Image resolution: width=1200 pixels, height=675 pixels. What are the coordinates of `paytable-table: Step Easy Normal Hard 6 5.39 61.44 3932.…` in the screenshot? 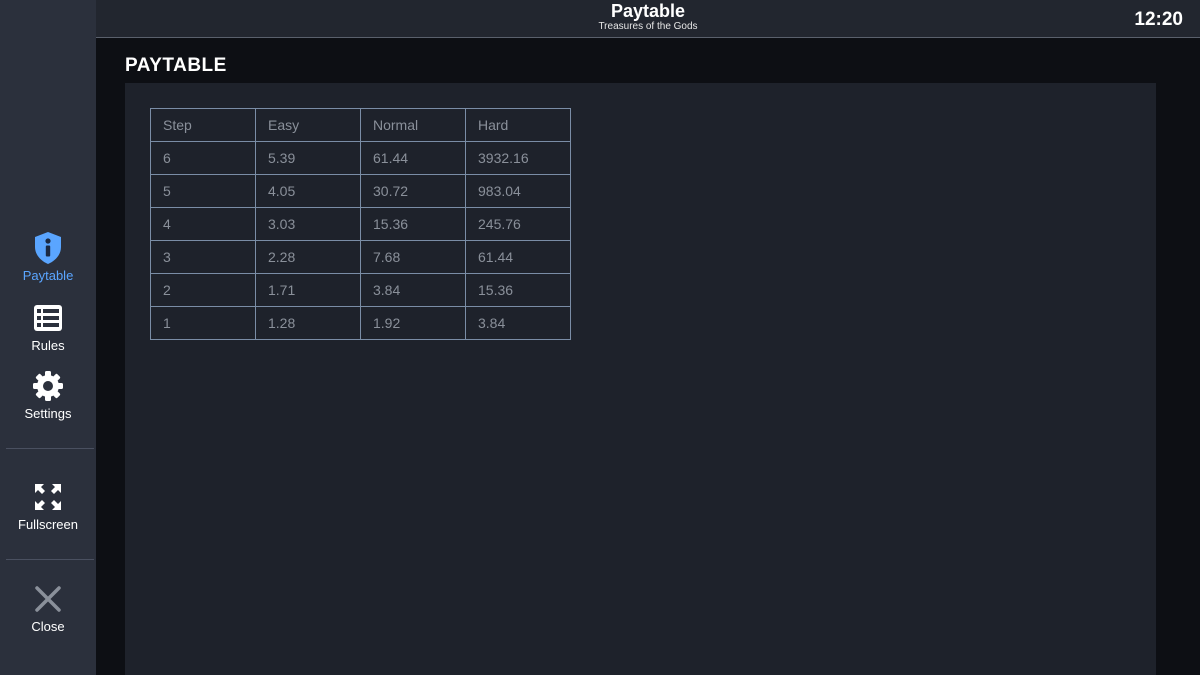 It's located at (360, 224).